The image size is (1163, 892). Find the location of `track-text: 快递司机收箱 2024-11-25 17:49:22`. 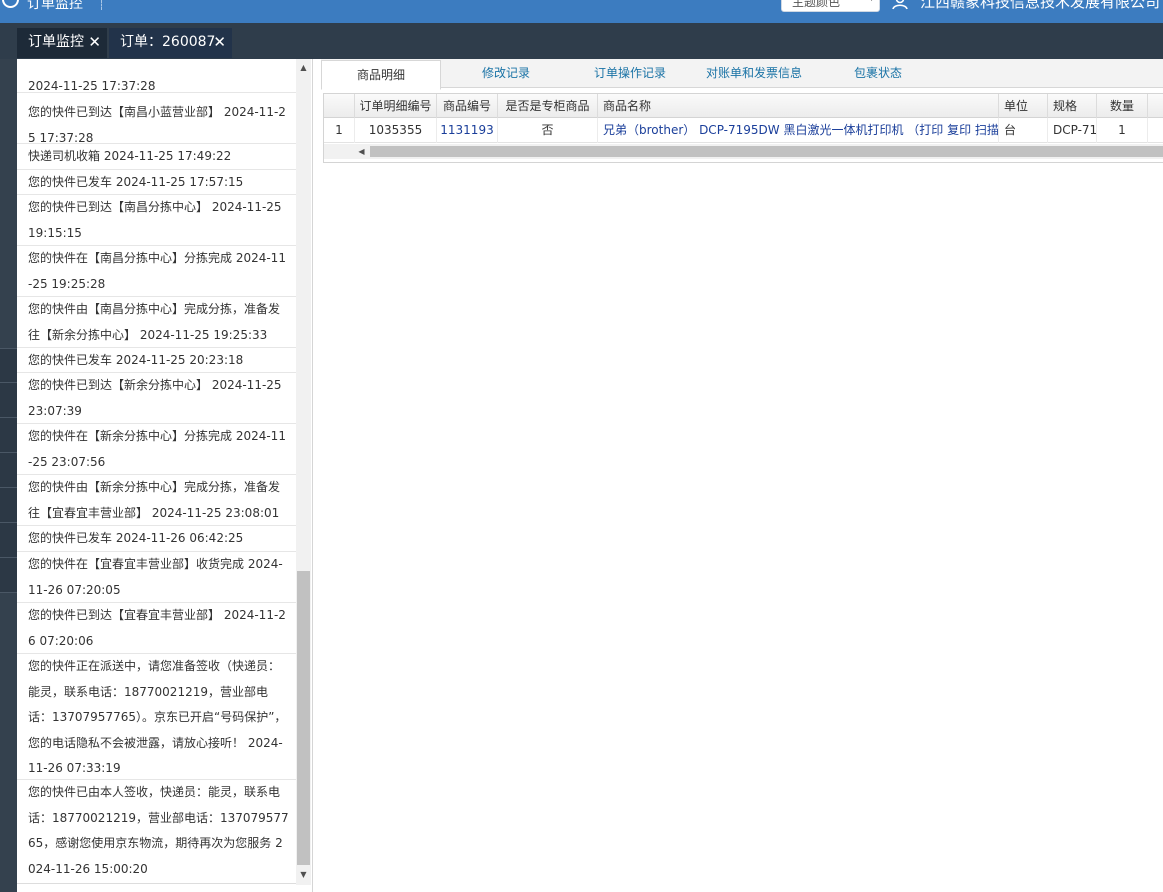

track-text: 快递司机收箱 2024-11-25 17:49:22 is located at coordinates (130, 156).